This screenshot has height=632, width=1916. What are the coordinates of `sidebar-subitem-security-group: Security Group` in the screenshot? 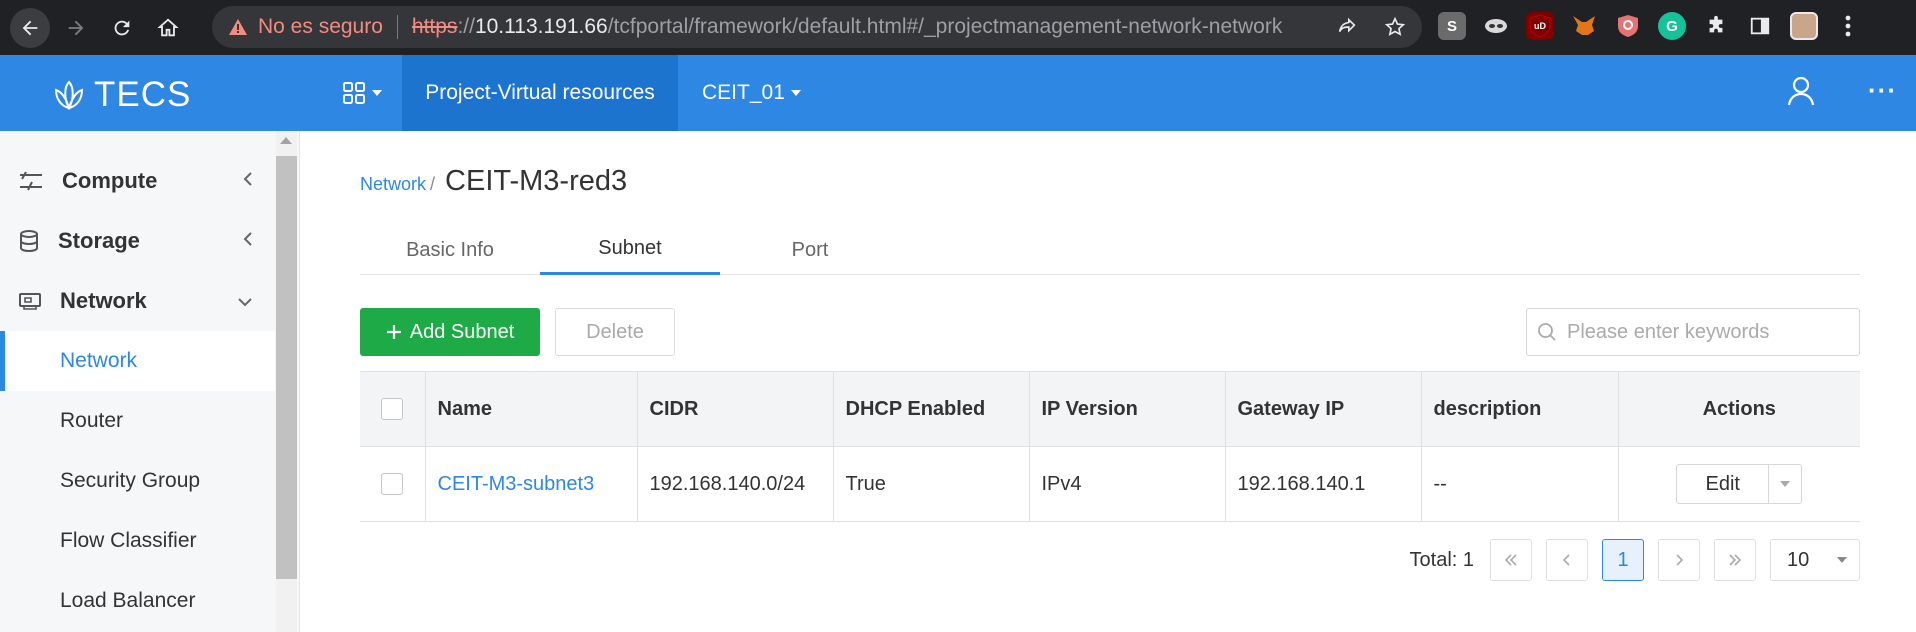 It's located at (137, 481).